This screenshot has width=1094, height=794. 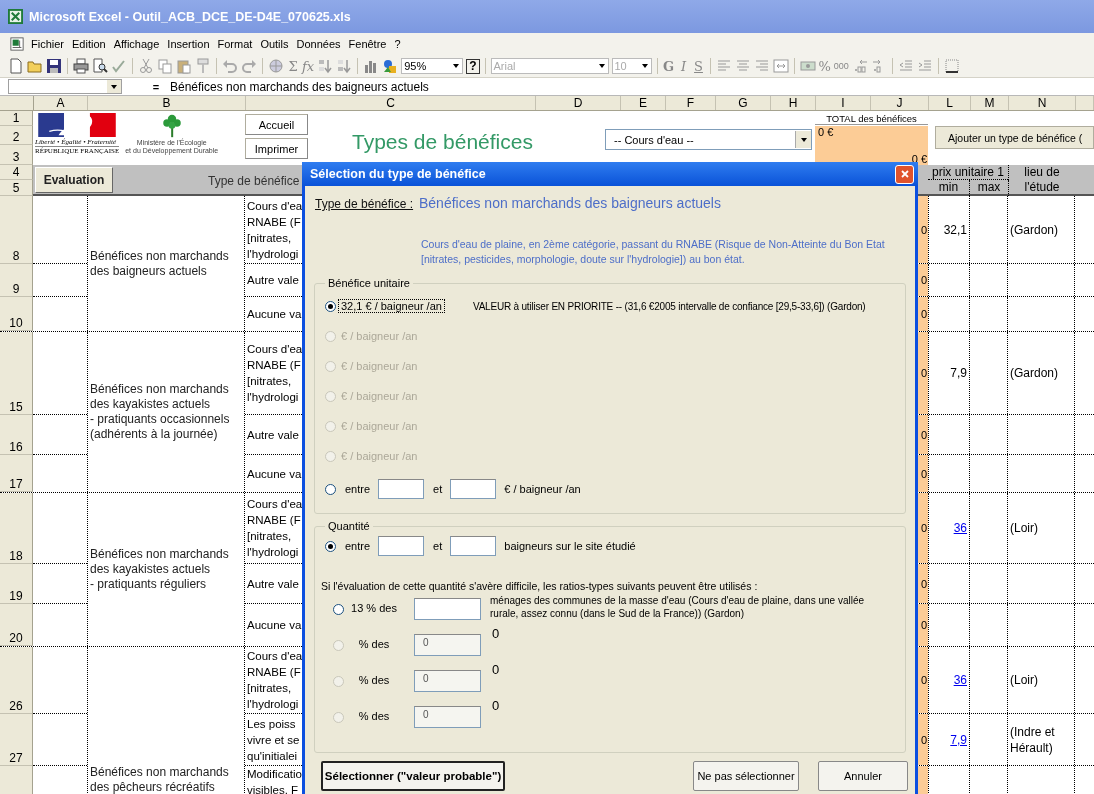 What do you see at coordinates (742, 66) in the screenshot?
I see `align-center-icon` at bounding box center [742, 66].